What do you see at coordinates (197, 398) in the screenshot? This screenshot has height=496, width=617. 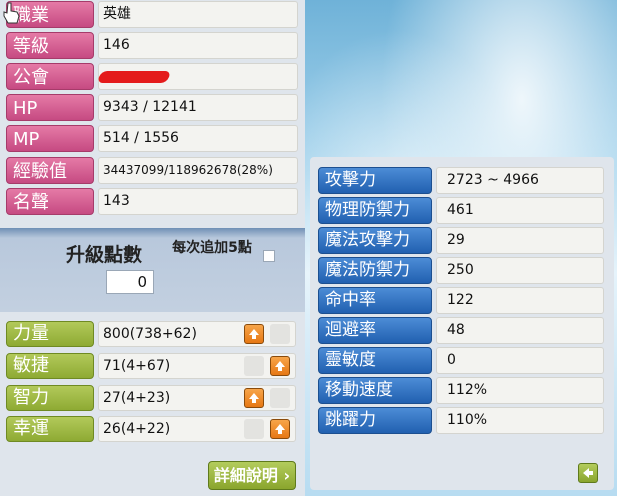 I see `attr-value: 27(4+23)` at bounding box center [197, 398].